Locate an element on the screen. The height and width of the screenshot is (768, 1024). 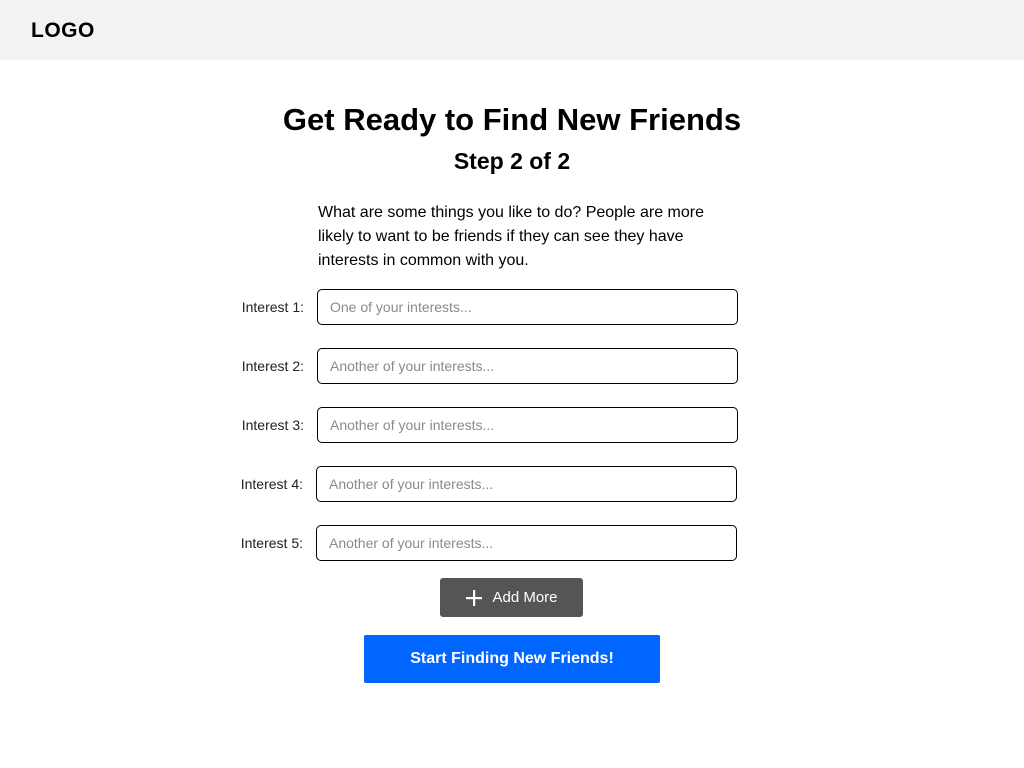
plus-icon is located at coordinates (474, 598).